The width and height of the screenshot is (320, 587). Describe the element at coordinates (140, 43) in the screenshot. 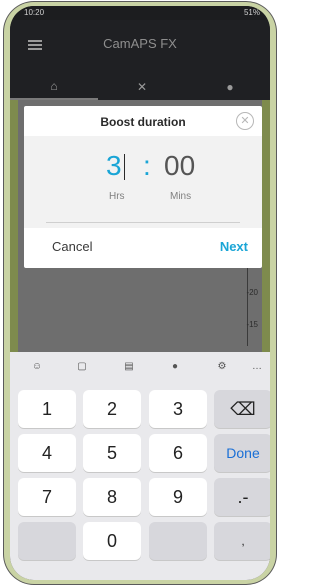

I see `app-title: CamAPS FX` at that location.